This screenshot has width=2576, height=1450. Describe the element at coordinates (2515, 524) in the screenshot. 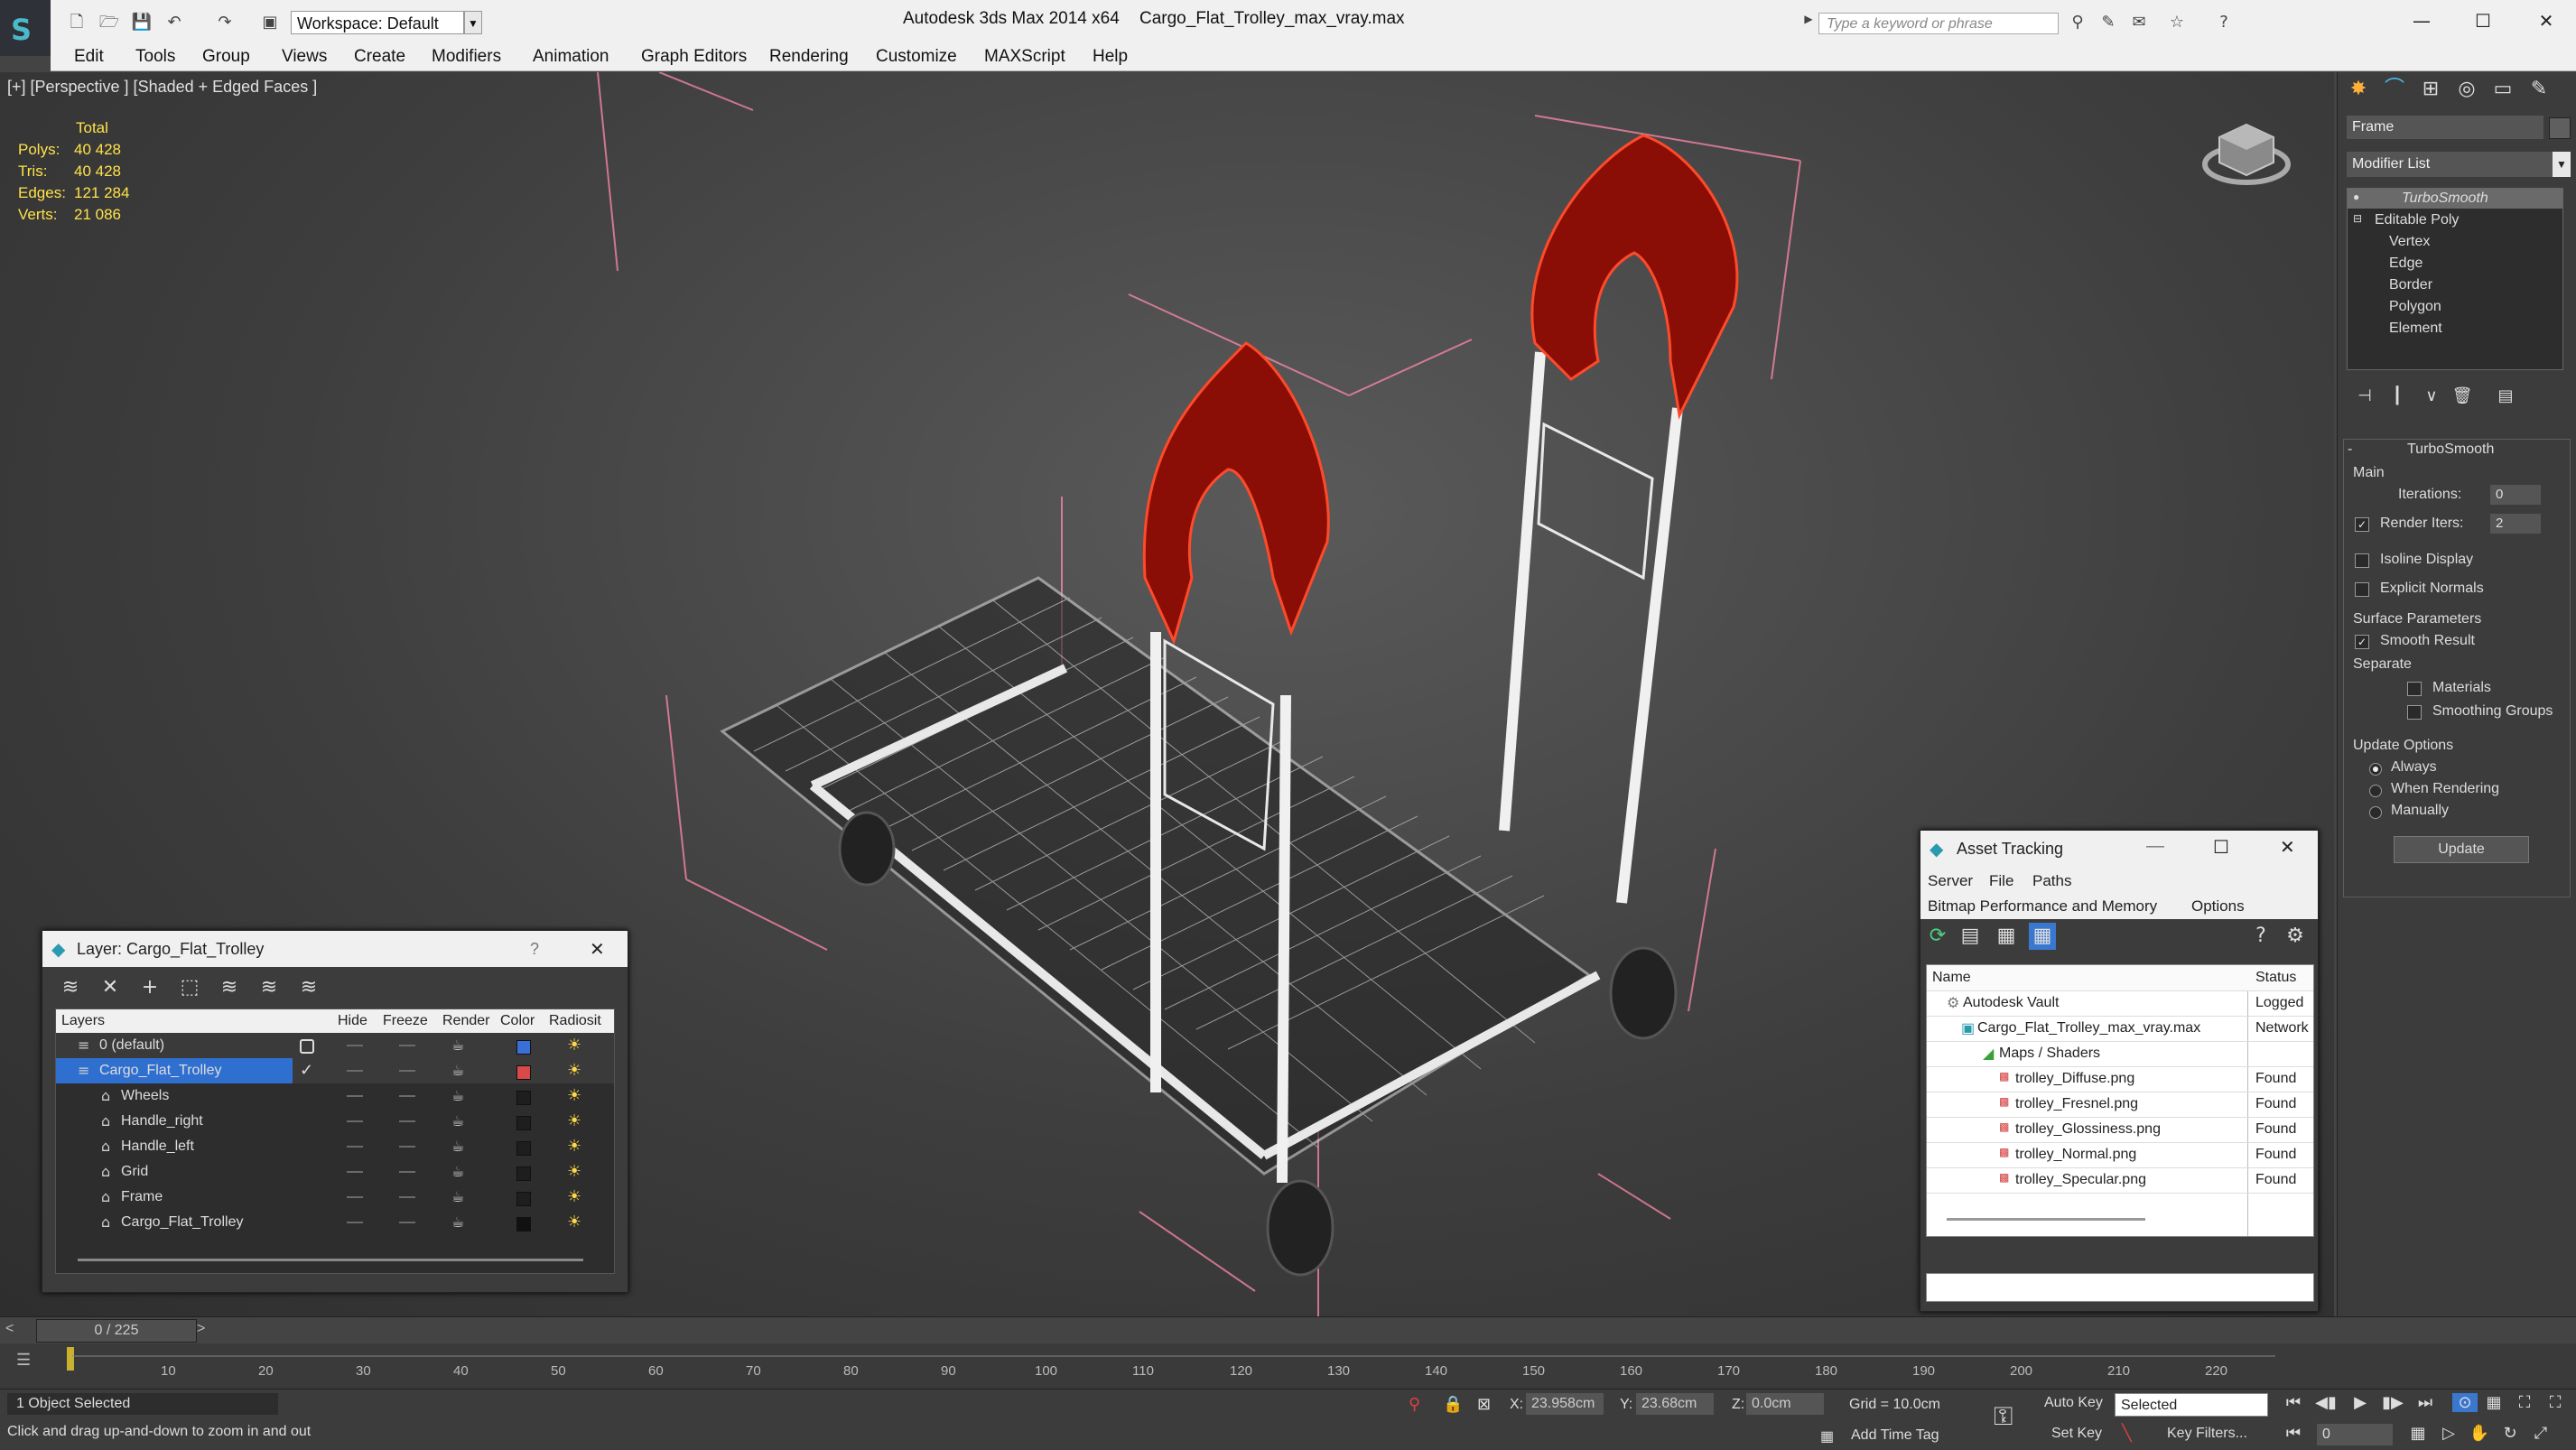

I see `render-iters-spinner: 2` at that location.